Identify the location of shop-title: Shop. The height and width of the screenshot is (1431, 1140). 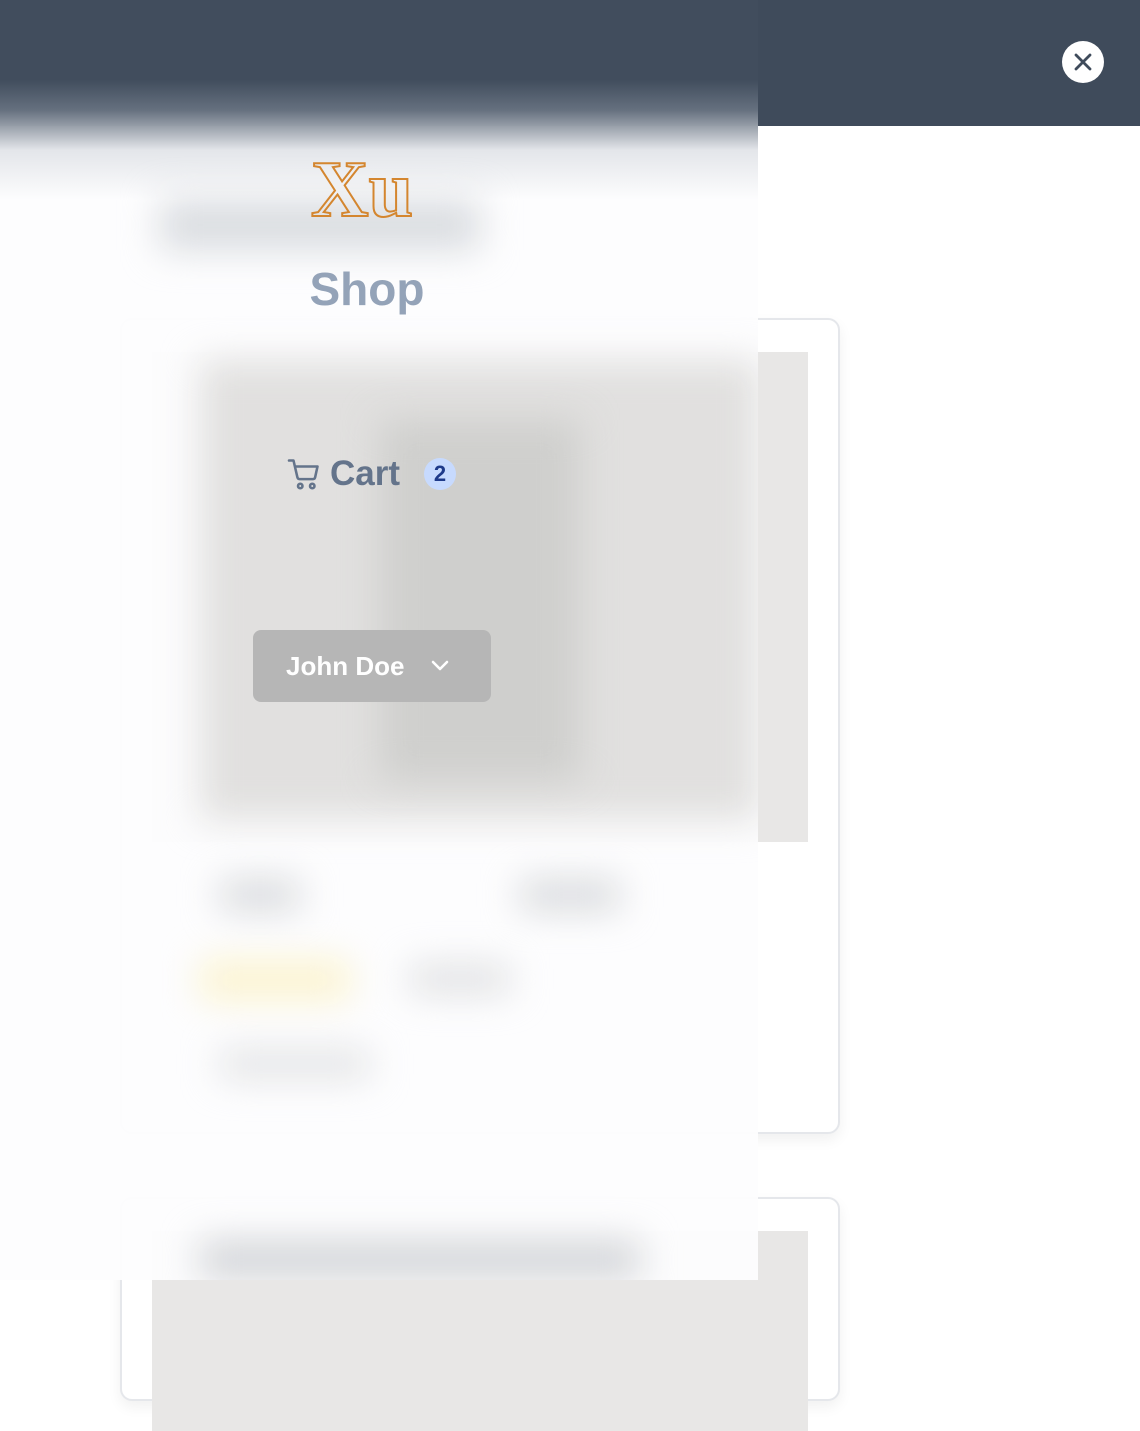
(367, 289).